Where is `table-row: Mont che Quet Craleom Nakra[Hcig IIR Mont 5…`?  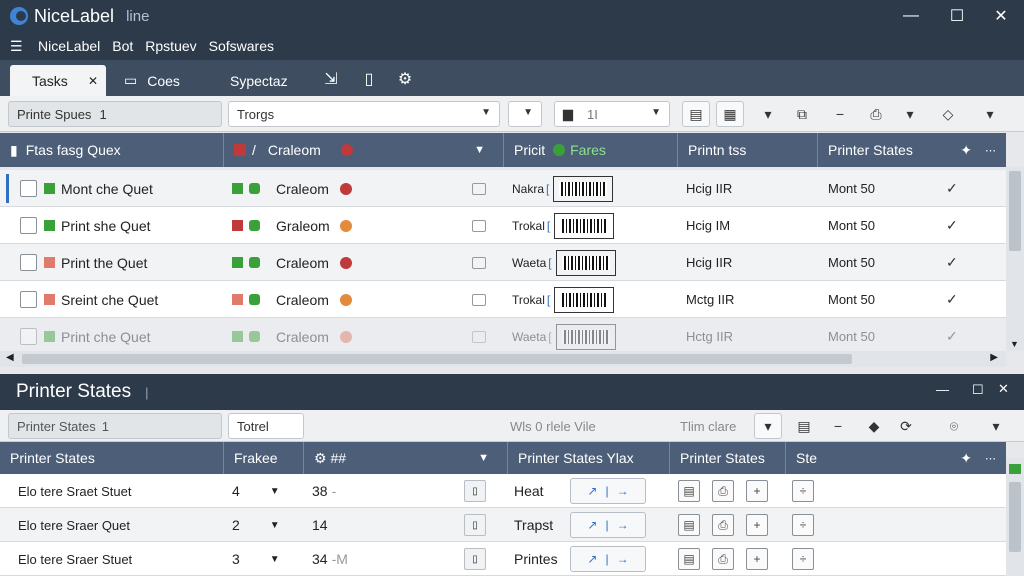
table-row: Mont che Quet Craleom Nakra[Hcig IIR Mont 5… is located at coordinates (503, 188).